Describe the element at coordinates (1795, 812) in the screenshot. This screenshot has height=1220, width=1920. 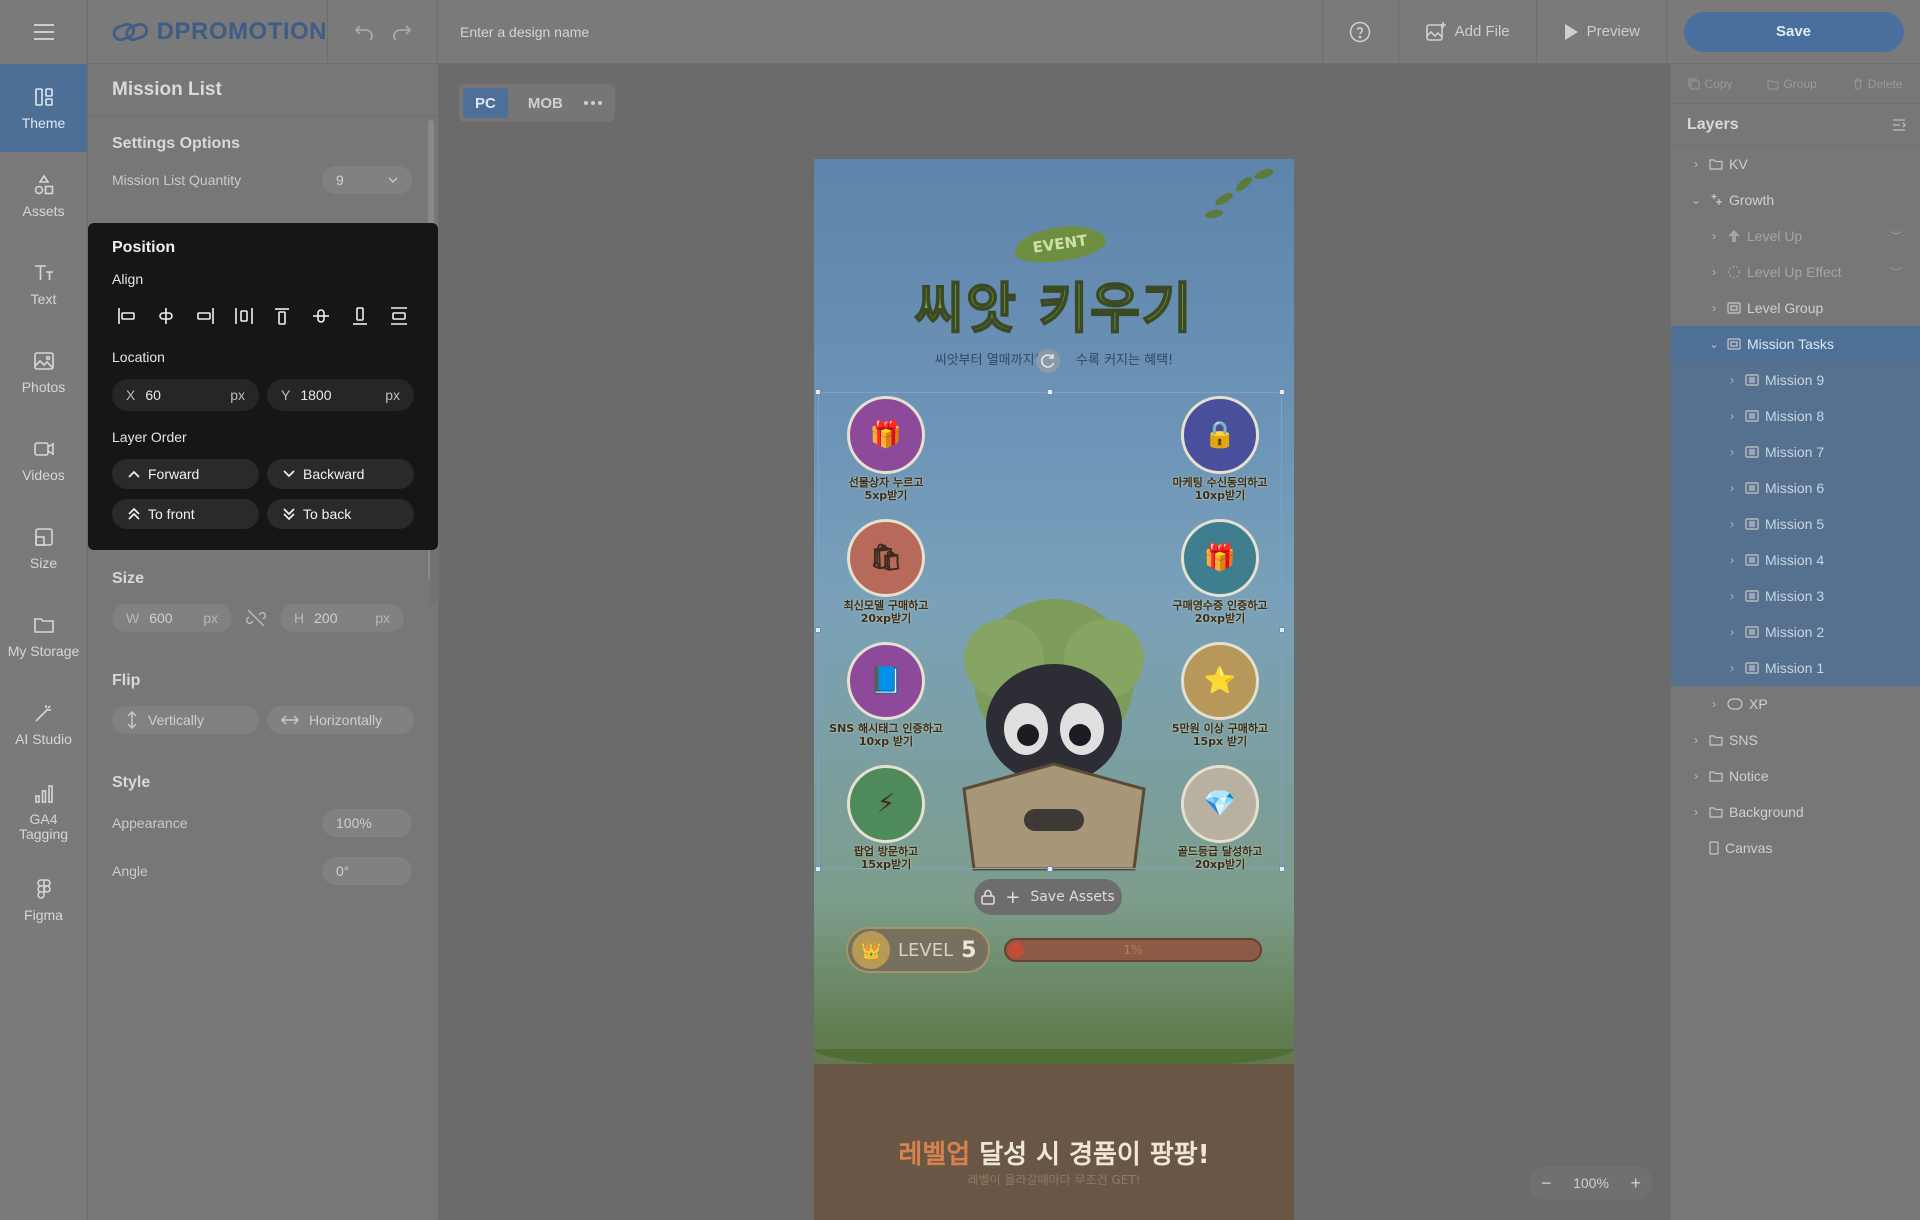
I see `layer-row: › Background` at that location.